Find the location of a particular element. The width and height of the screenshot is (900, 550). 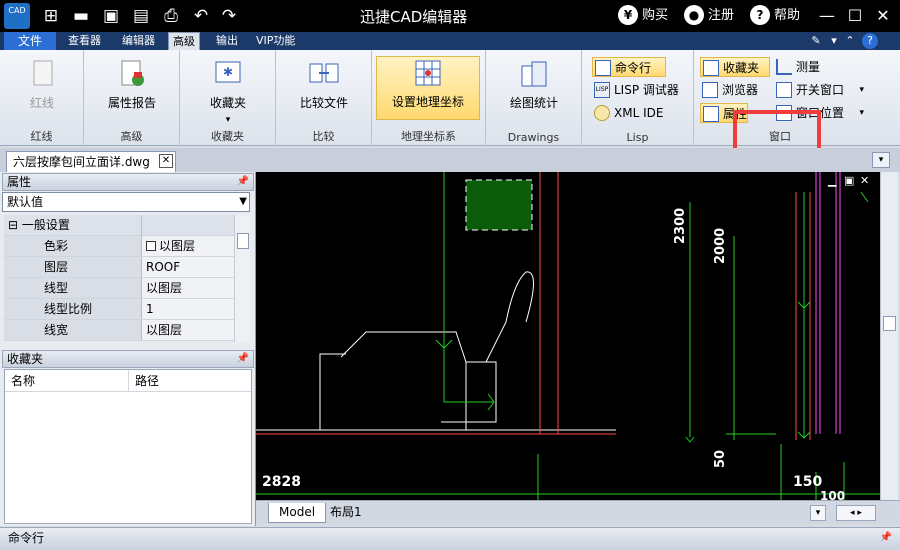

redline-button: 红线 is located at coordinates (42, 90).